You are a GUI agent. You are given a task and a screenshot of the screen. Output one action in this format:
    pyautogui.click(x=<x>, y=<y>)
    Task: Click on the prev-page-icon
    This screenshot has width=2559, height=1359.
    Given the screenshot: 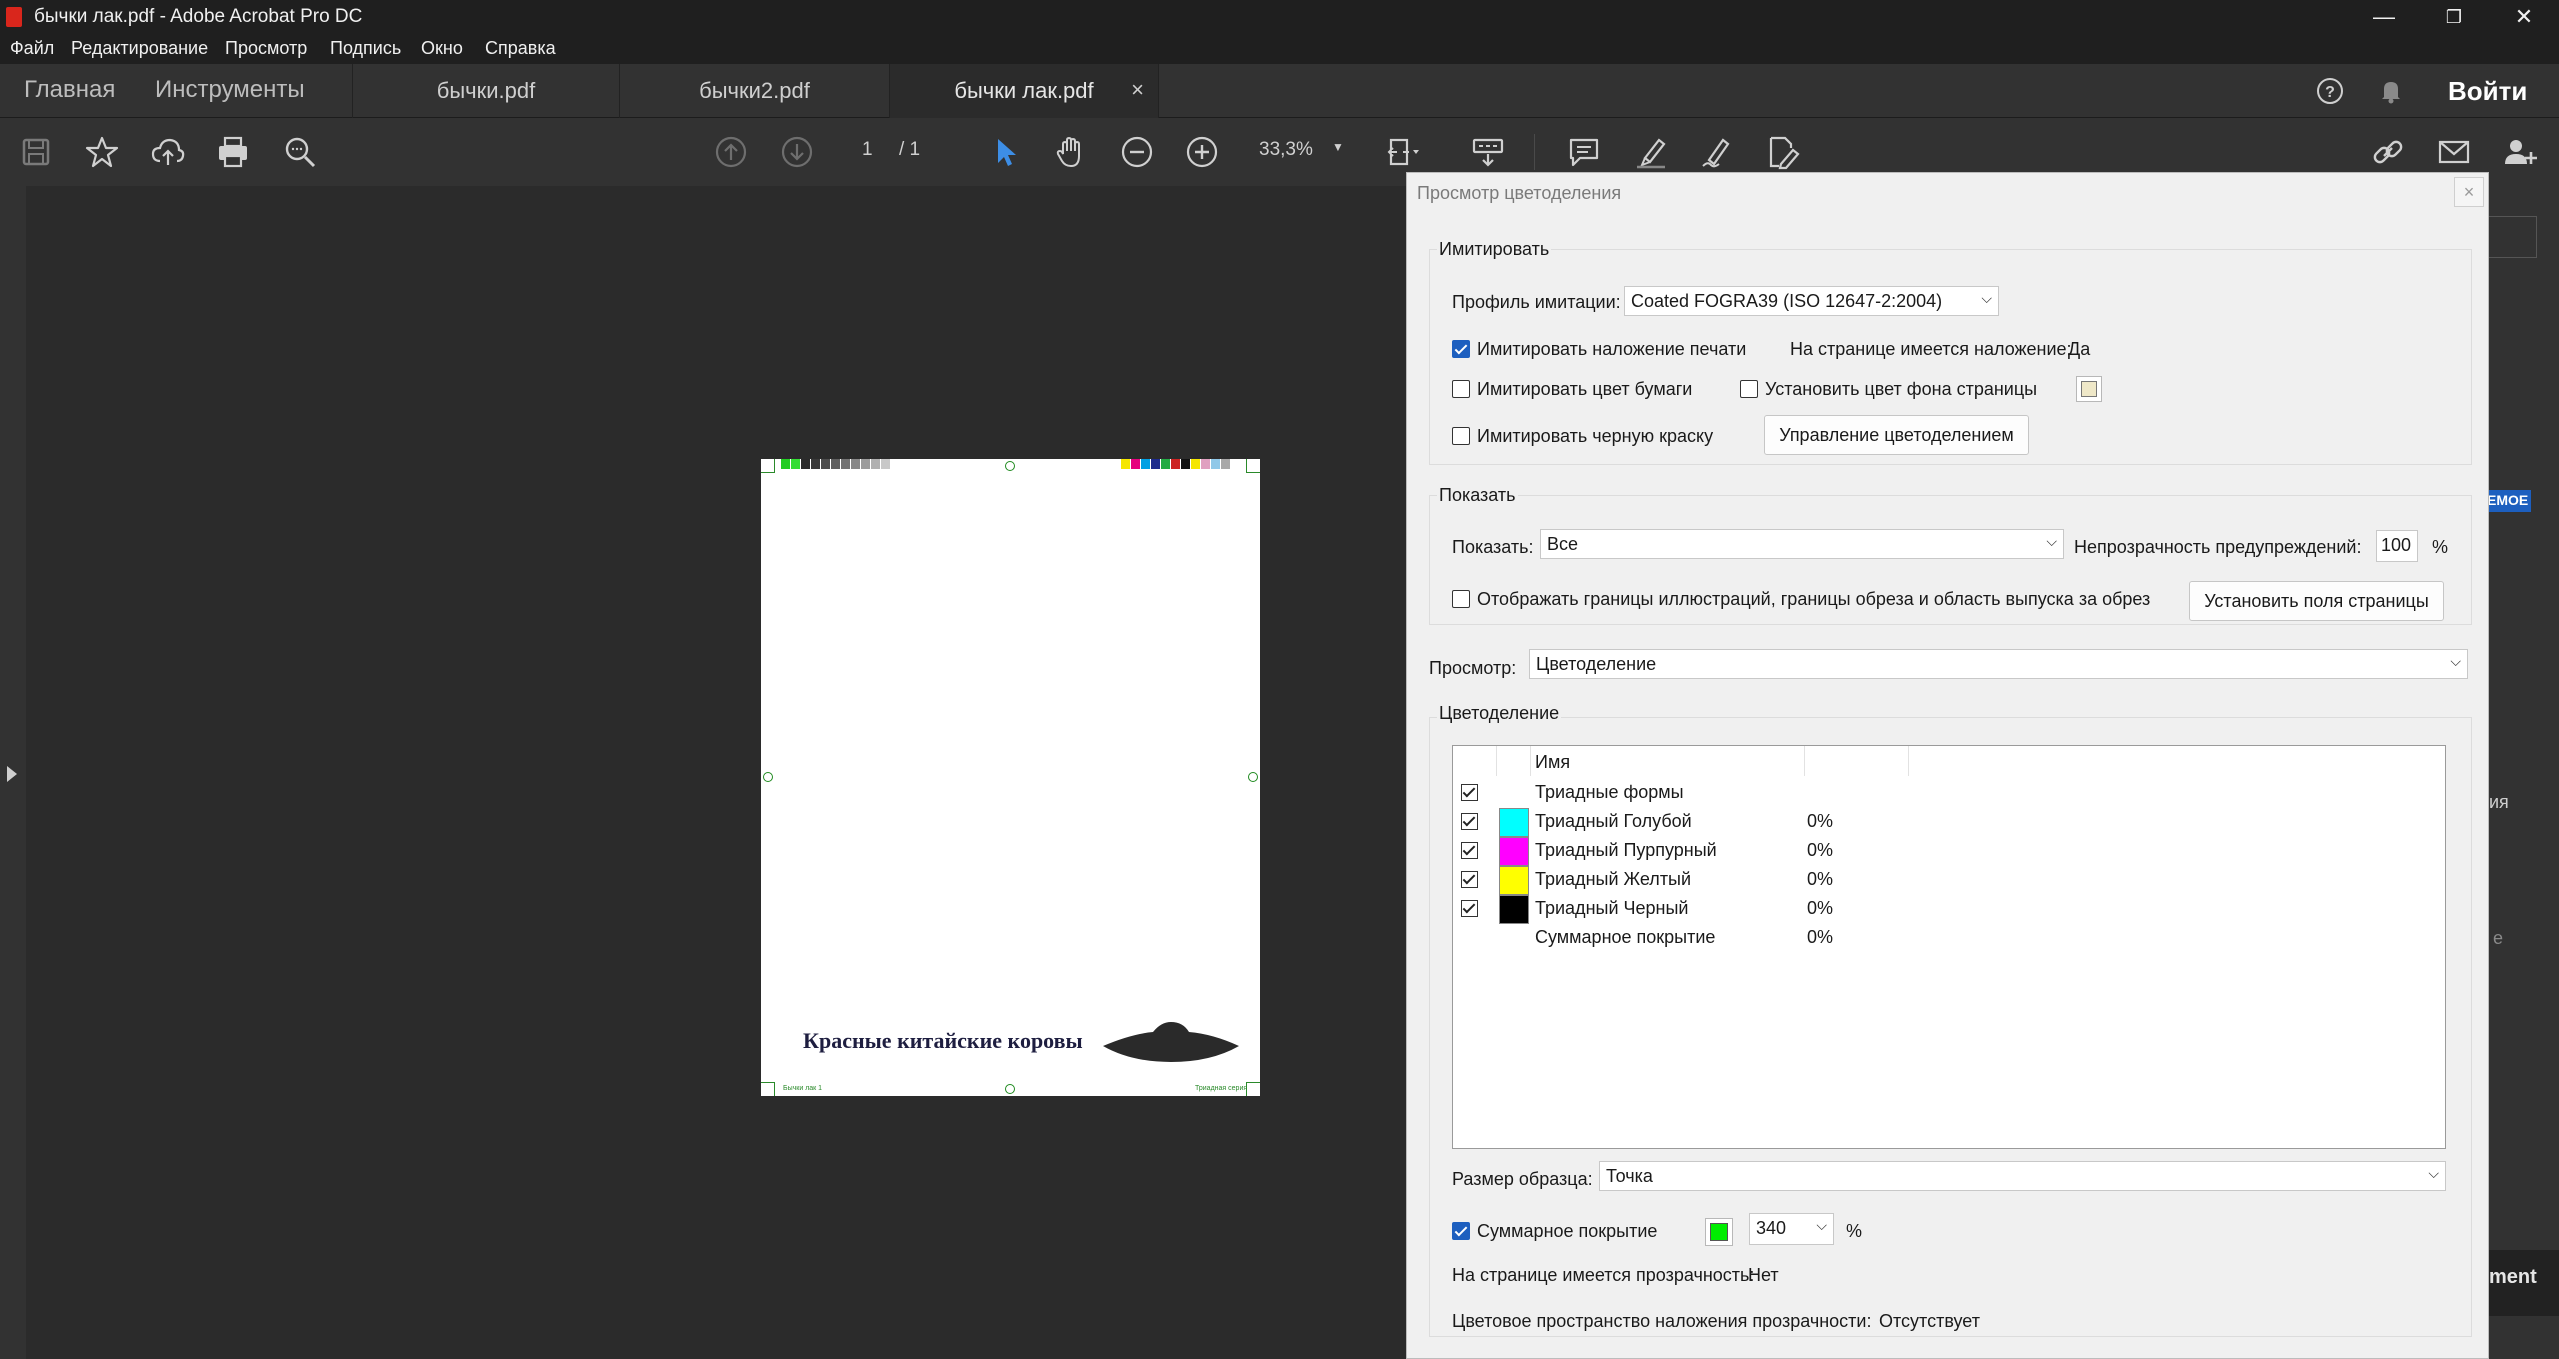 What is the action you would take?
    pyautogui.click(x=731, y=152)
    